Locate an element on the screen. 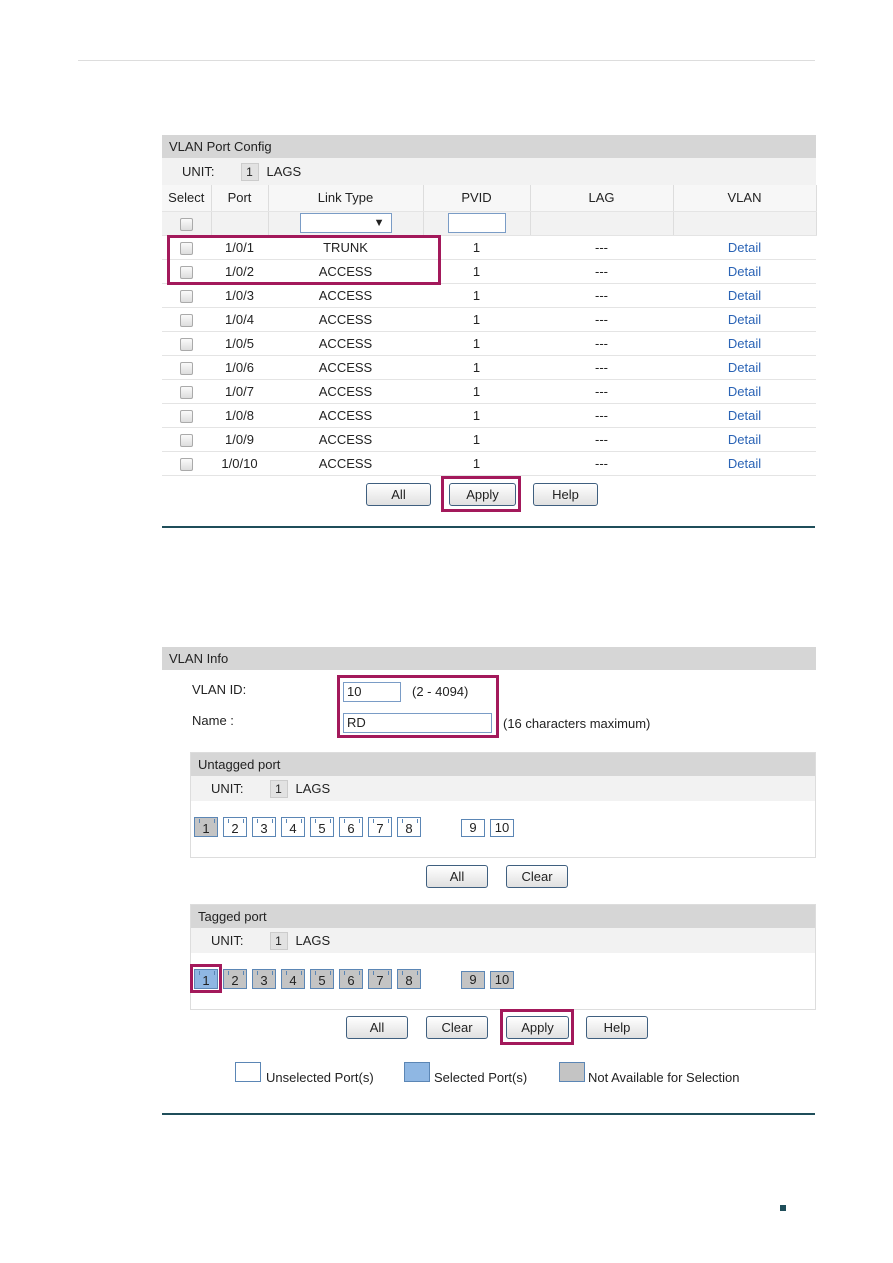  untagged-ports: 1 2 3 4 5 6 7 8 9 10 is located at coordinates (503, 829).